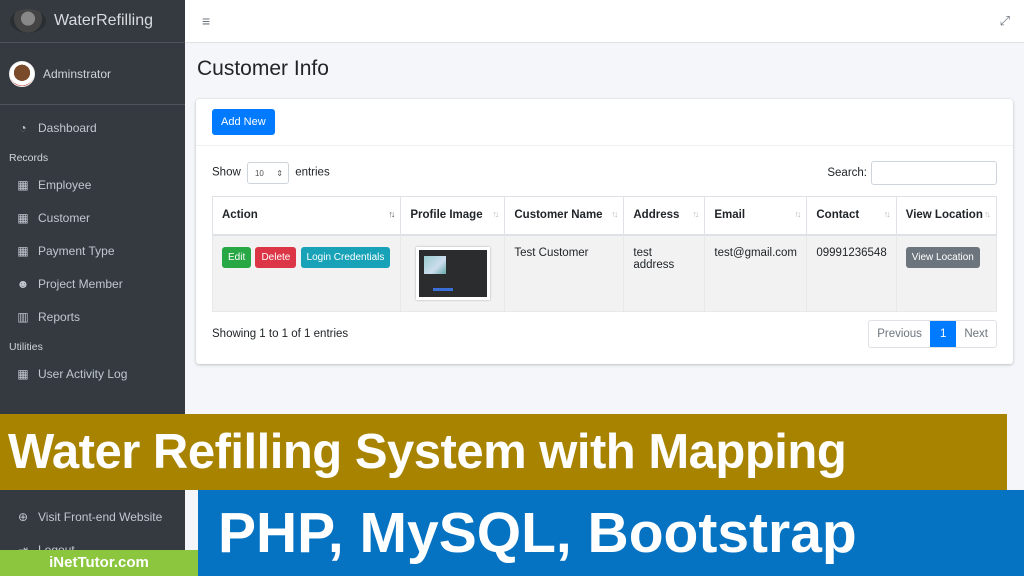  I want to click on add-new-button: Add New, so click(243, 122).